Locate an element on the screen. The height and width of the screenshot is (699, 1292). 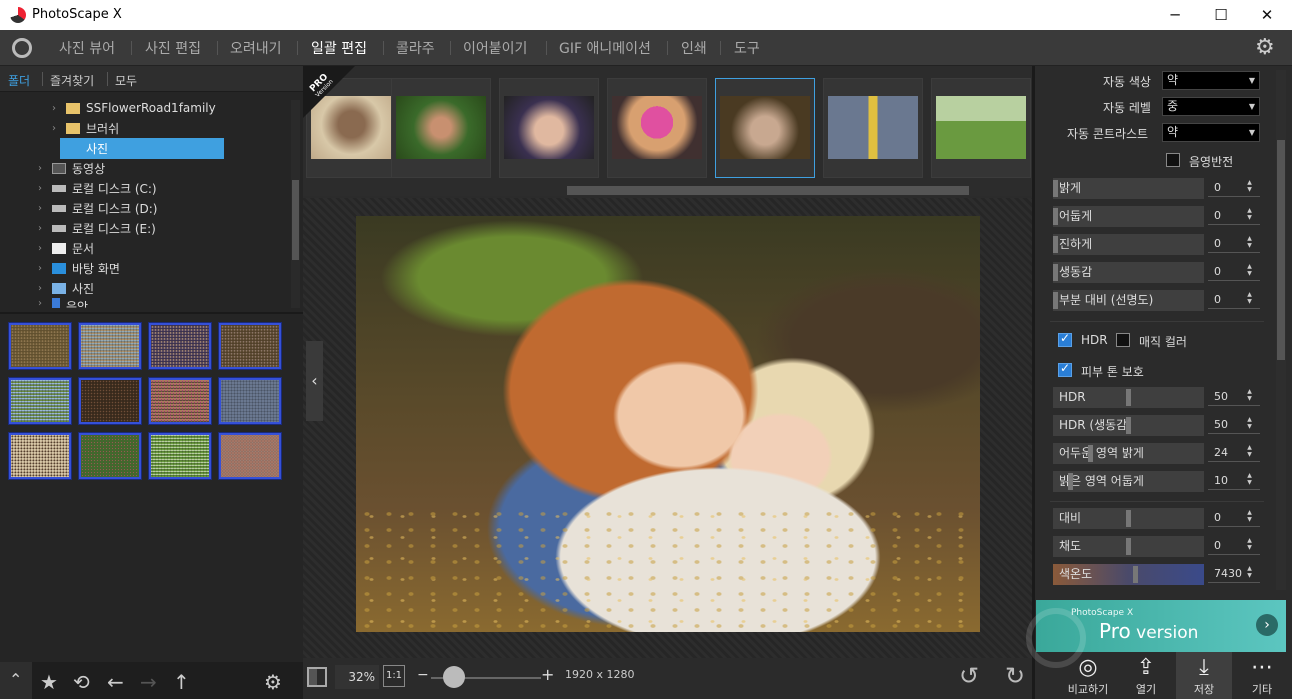
color-temperature-value: 7430 is located at coordinates (1234, 574).